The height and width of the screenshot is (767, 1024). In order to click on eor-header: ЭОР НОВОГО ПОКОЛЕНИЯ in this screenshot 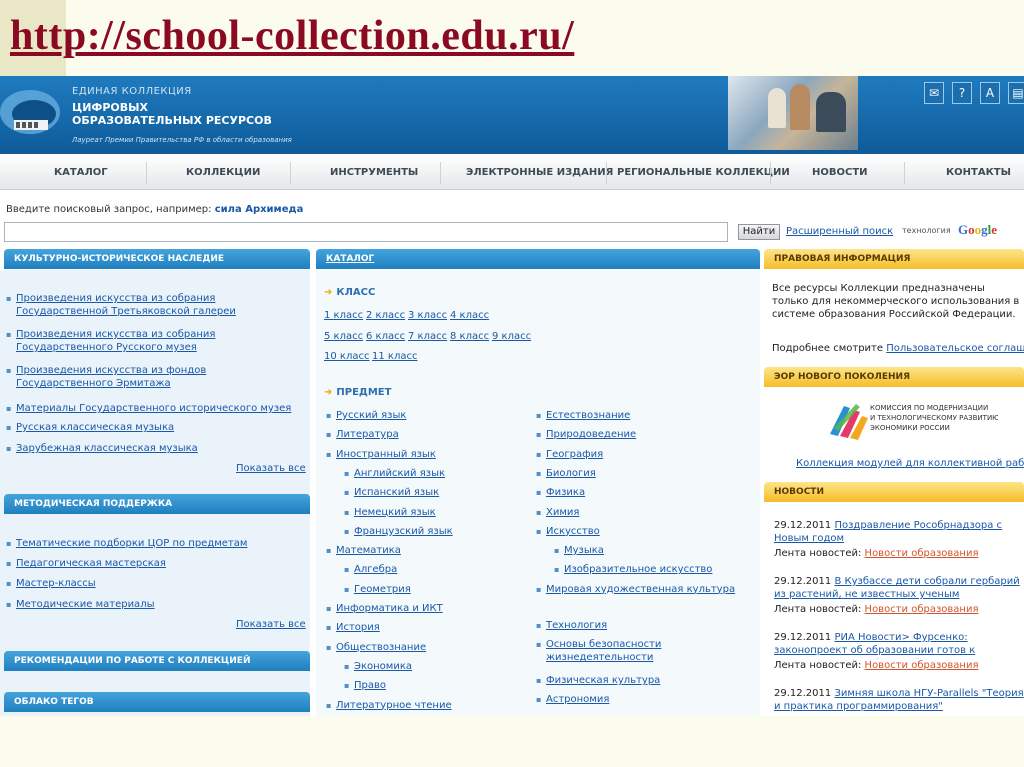, I will do `click(894, 377)`.